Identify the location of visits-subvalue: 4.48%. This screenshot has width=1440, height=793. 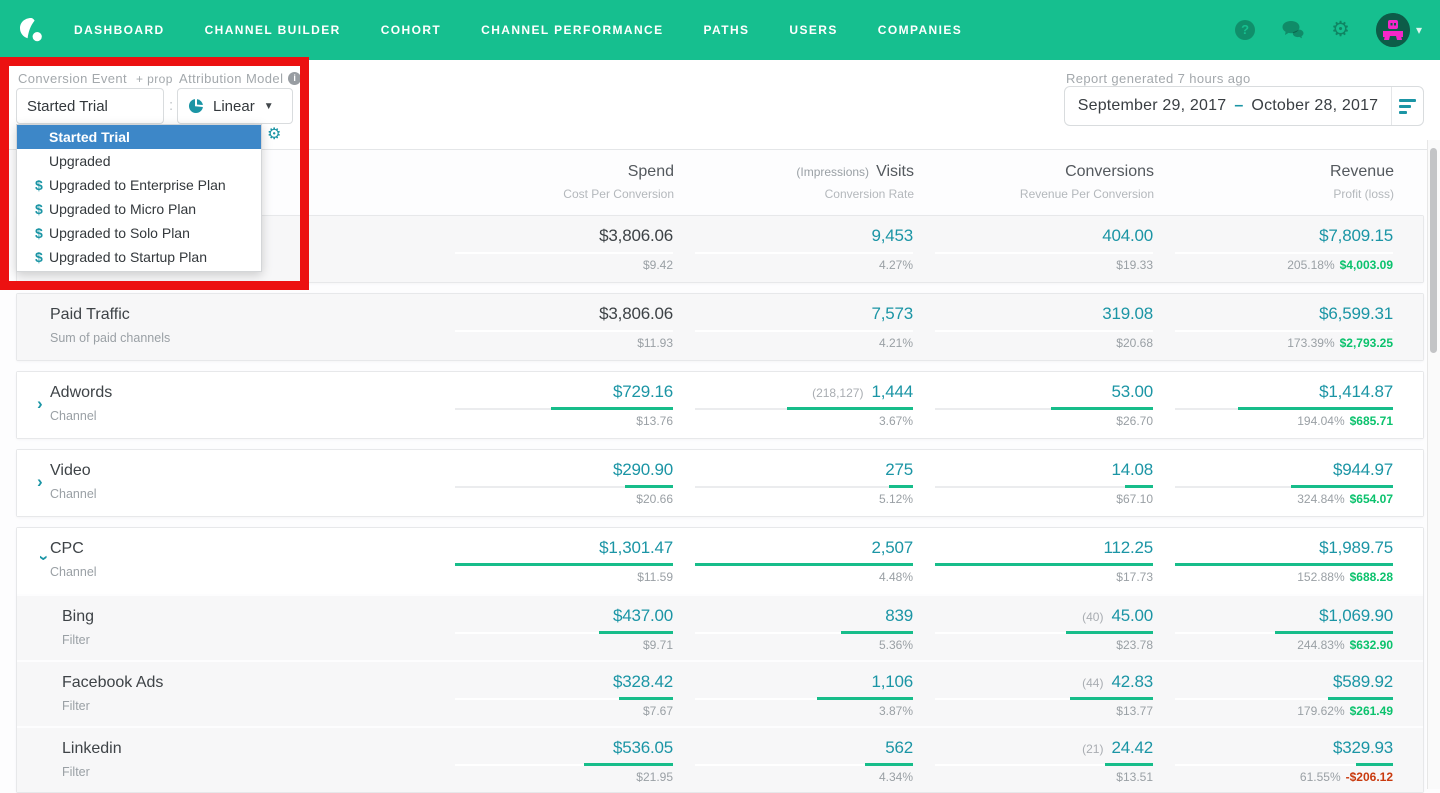
(895, 577).